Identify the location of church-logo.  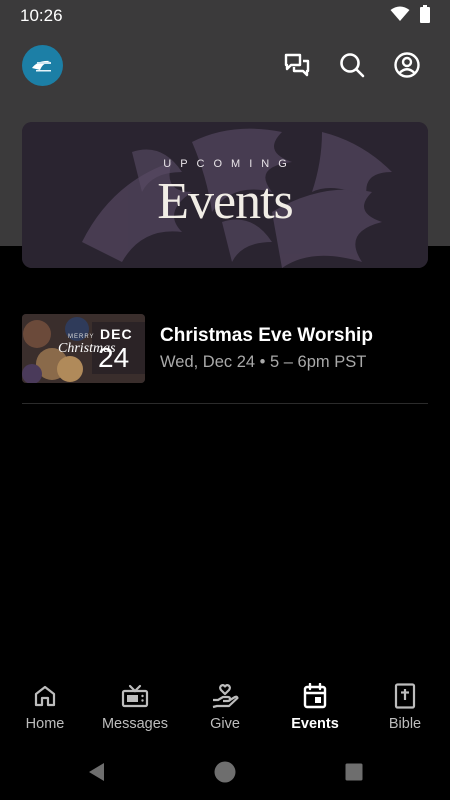
(42, 65).